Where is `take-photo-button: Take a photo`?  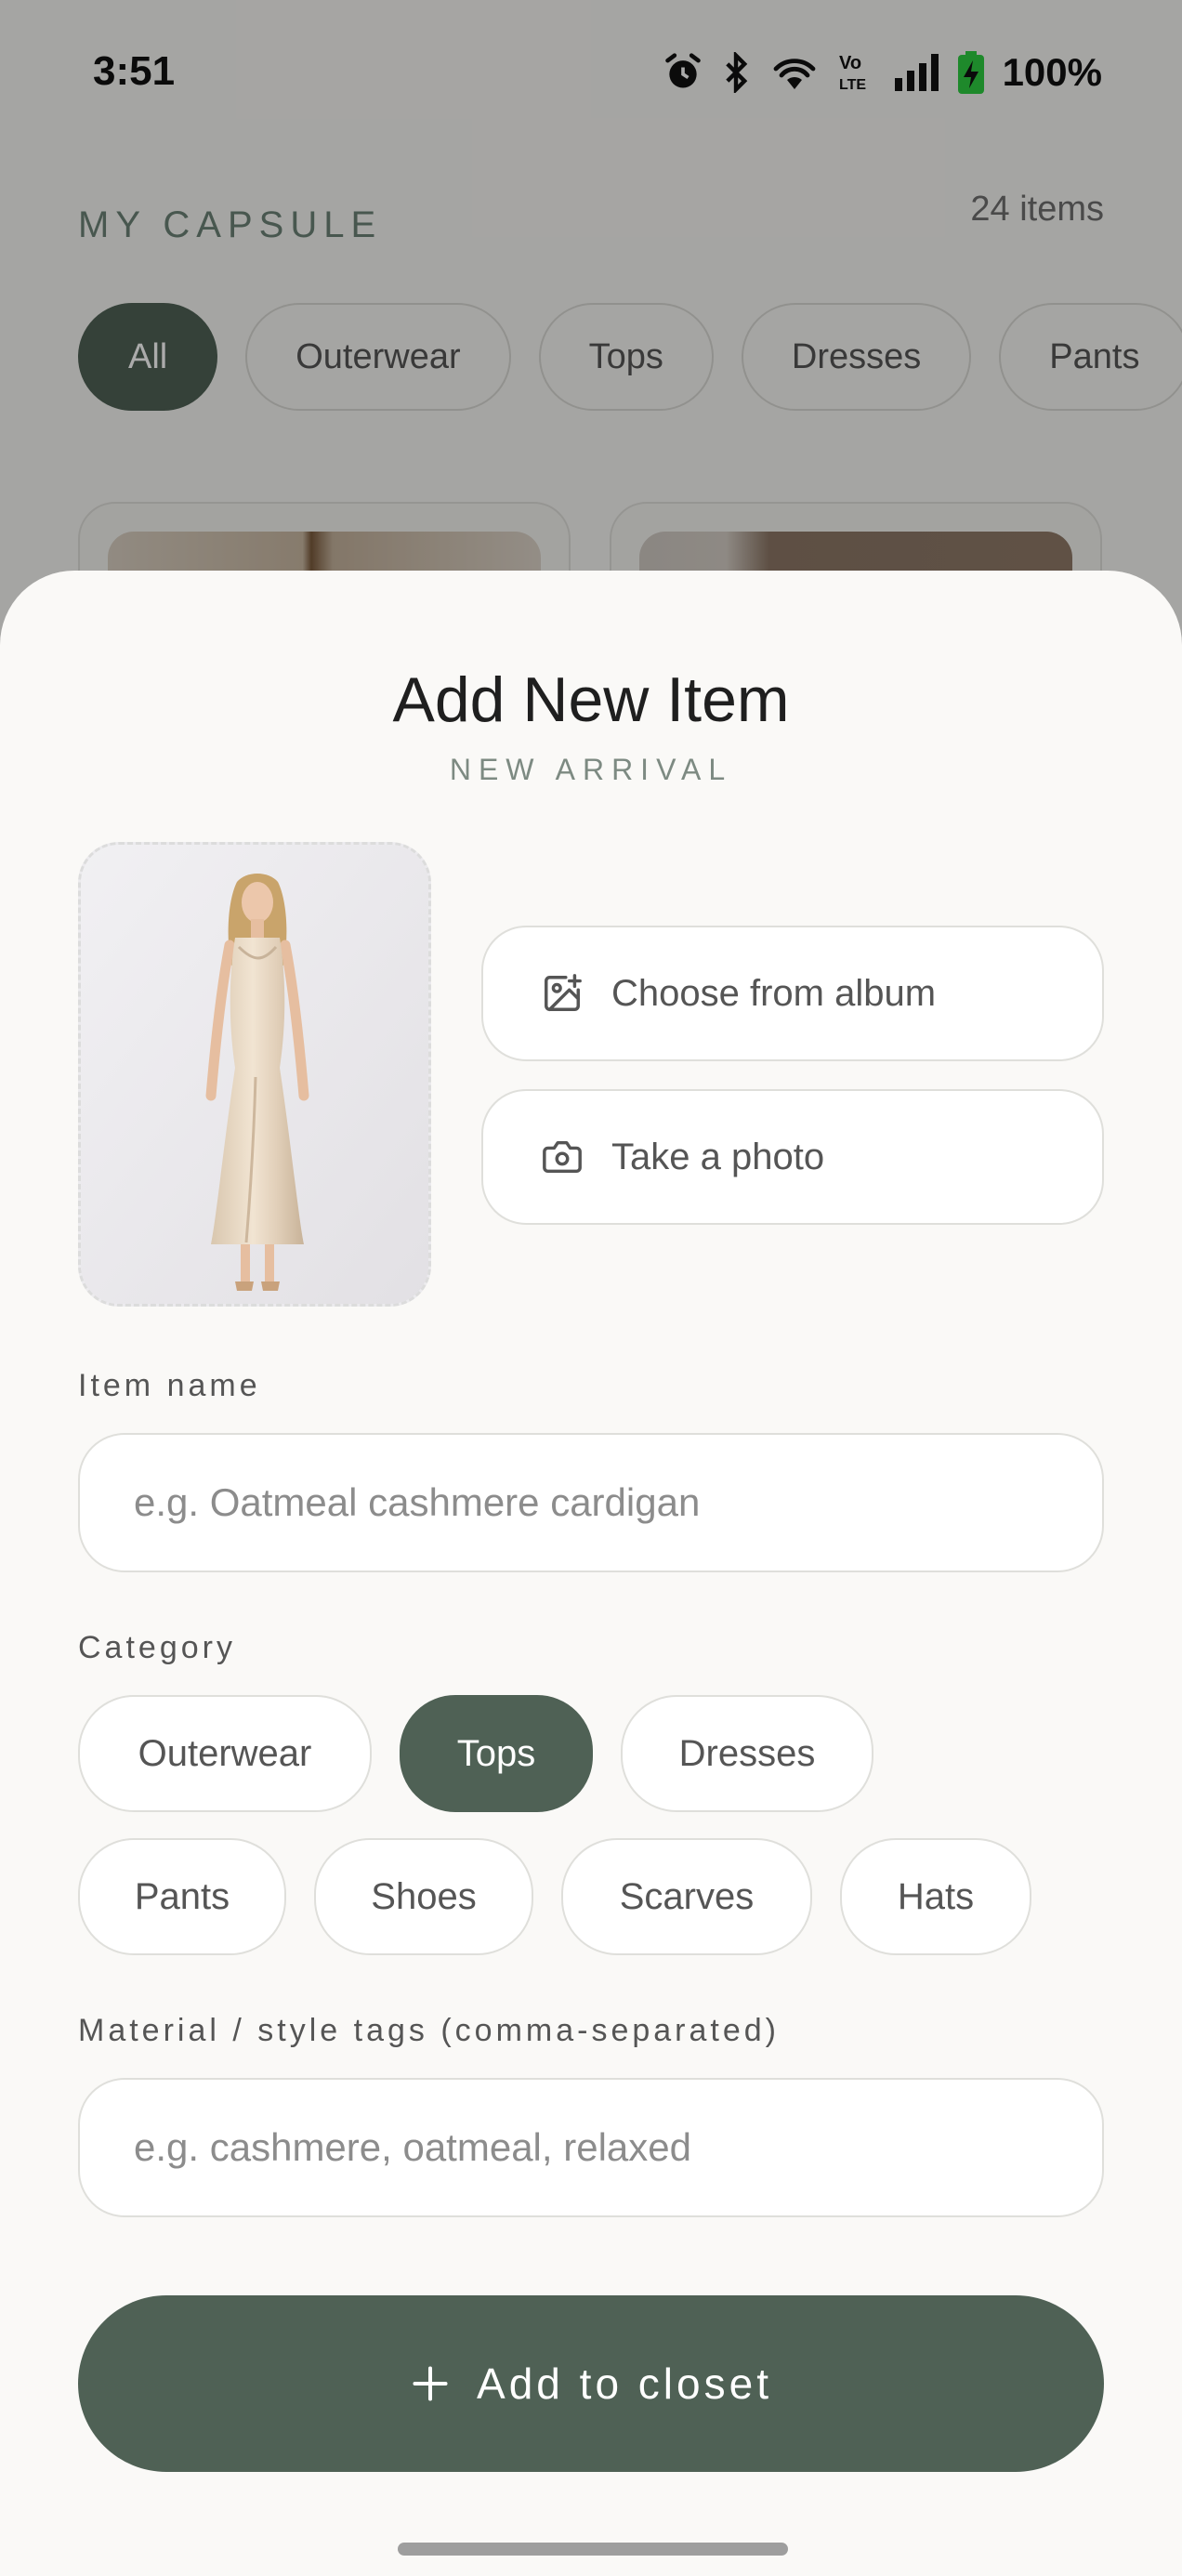
take-photo-button: Take a photo is located at coordinates (792, 1157).